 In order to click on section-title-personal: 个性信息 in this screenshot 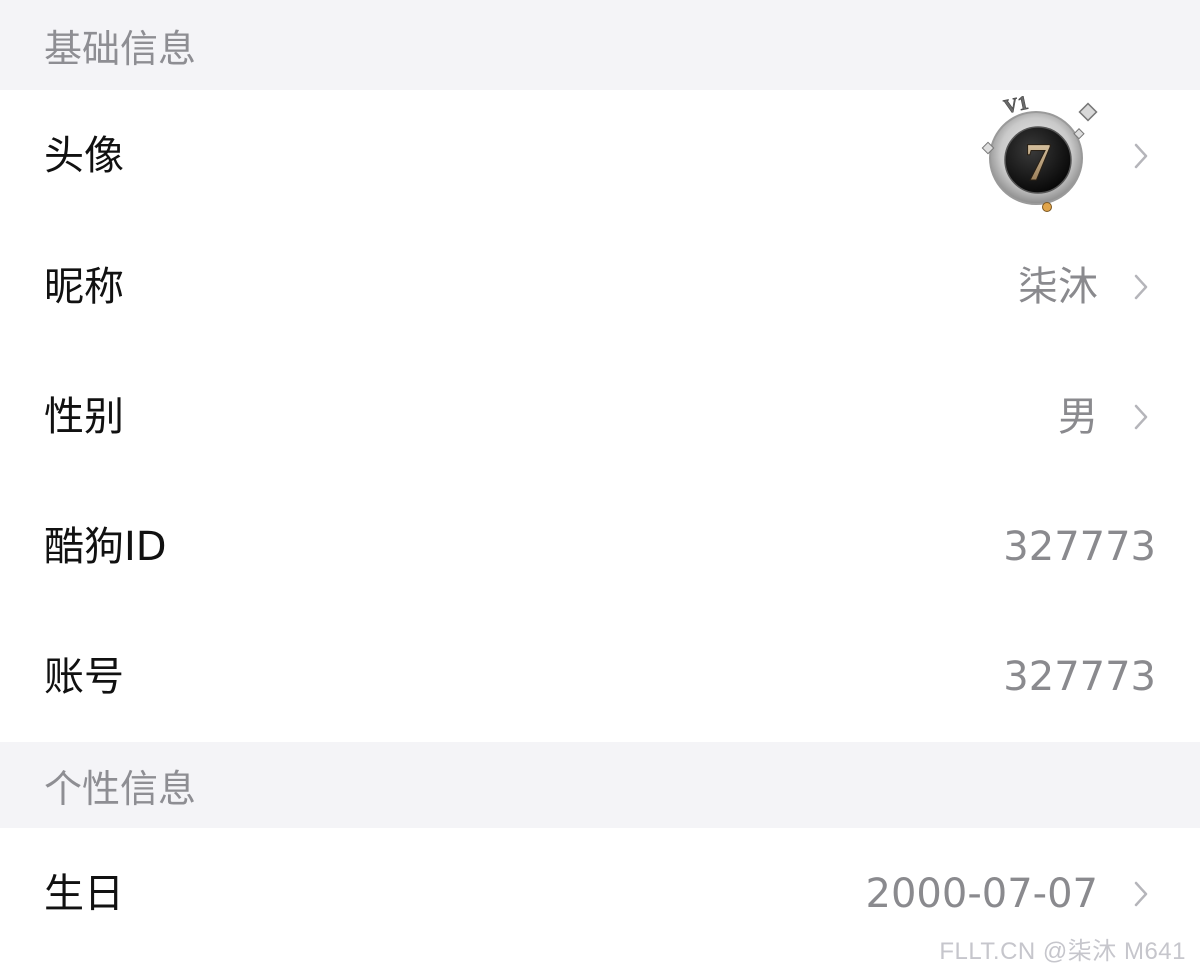, I will do `click(120, 788)`.